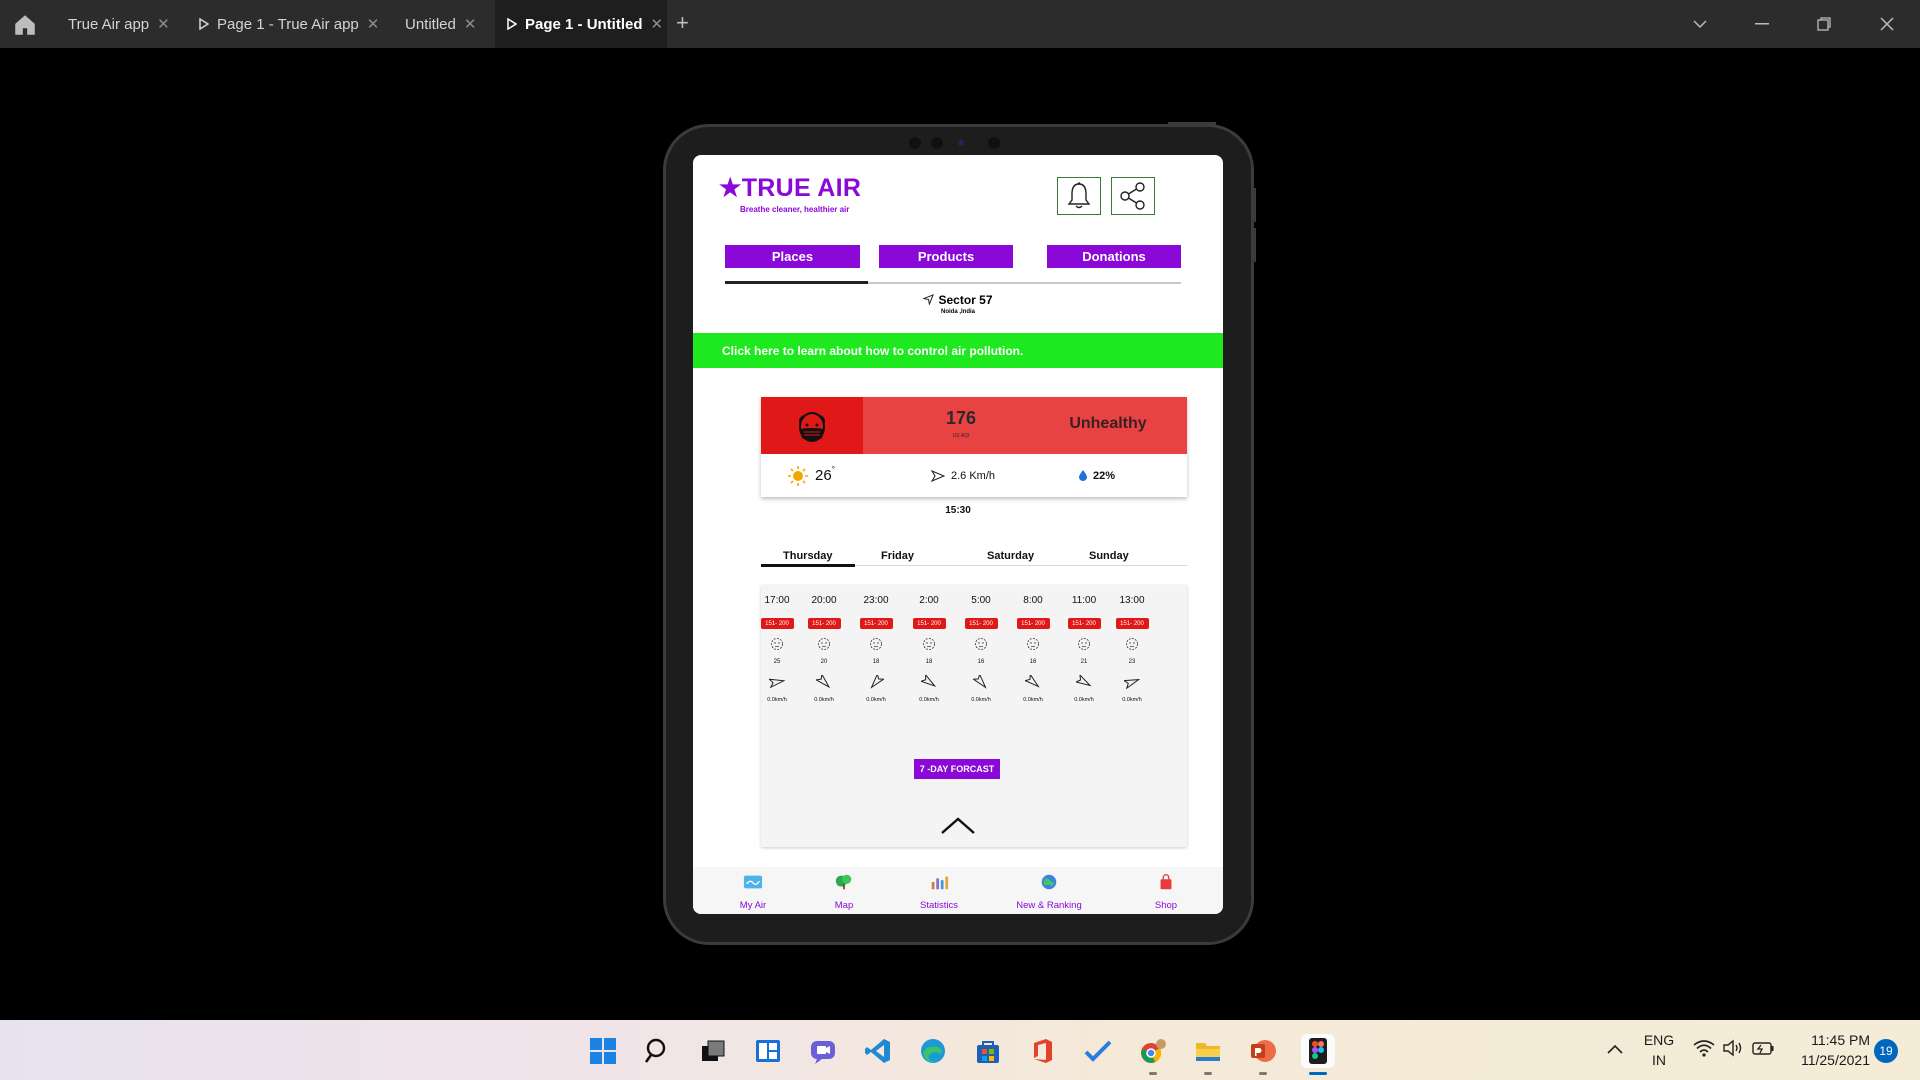 This screenshot has height=1080, width=1920. Describe the element at coordinates (1659, 1060) in the screenshot. I see `language-bottom: IN` at that location.